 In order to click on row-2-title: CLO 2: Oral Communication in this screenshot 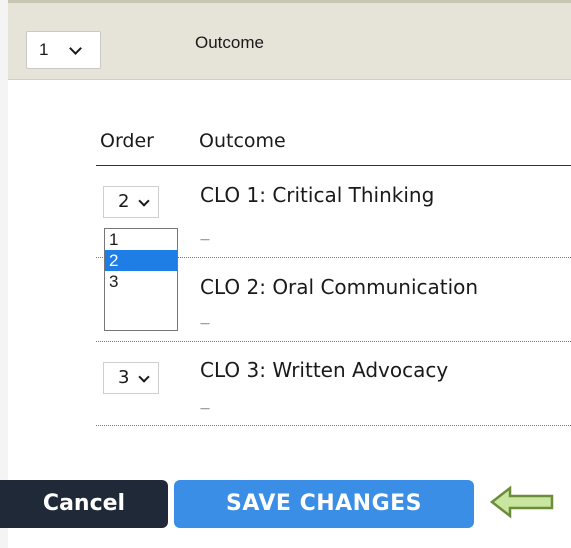, I will do `click(339, 287)`.